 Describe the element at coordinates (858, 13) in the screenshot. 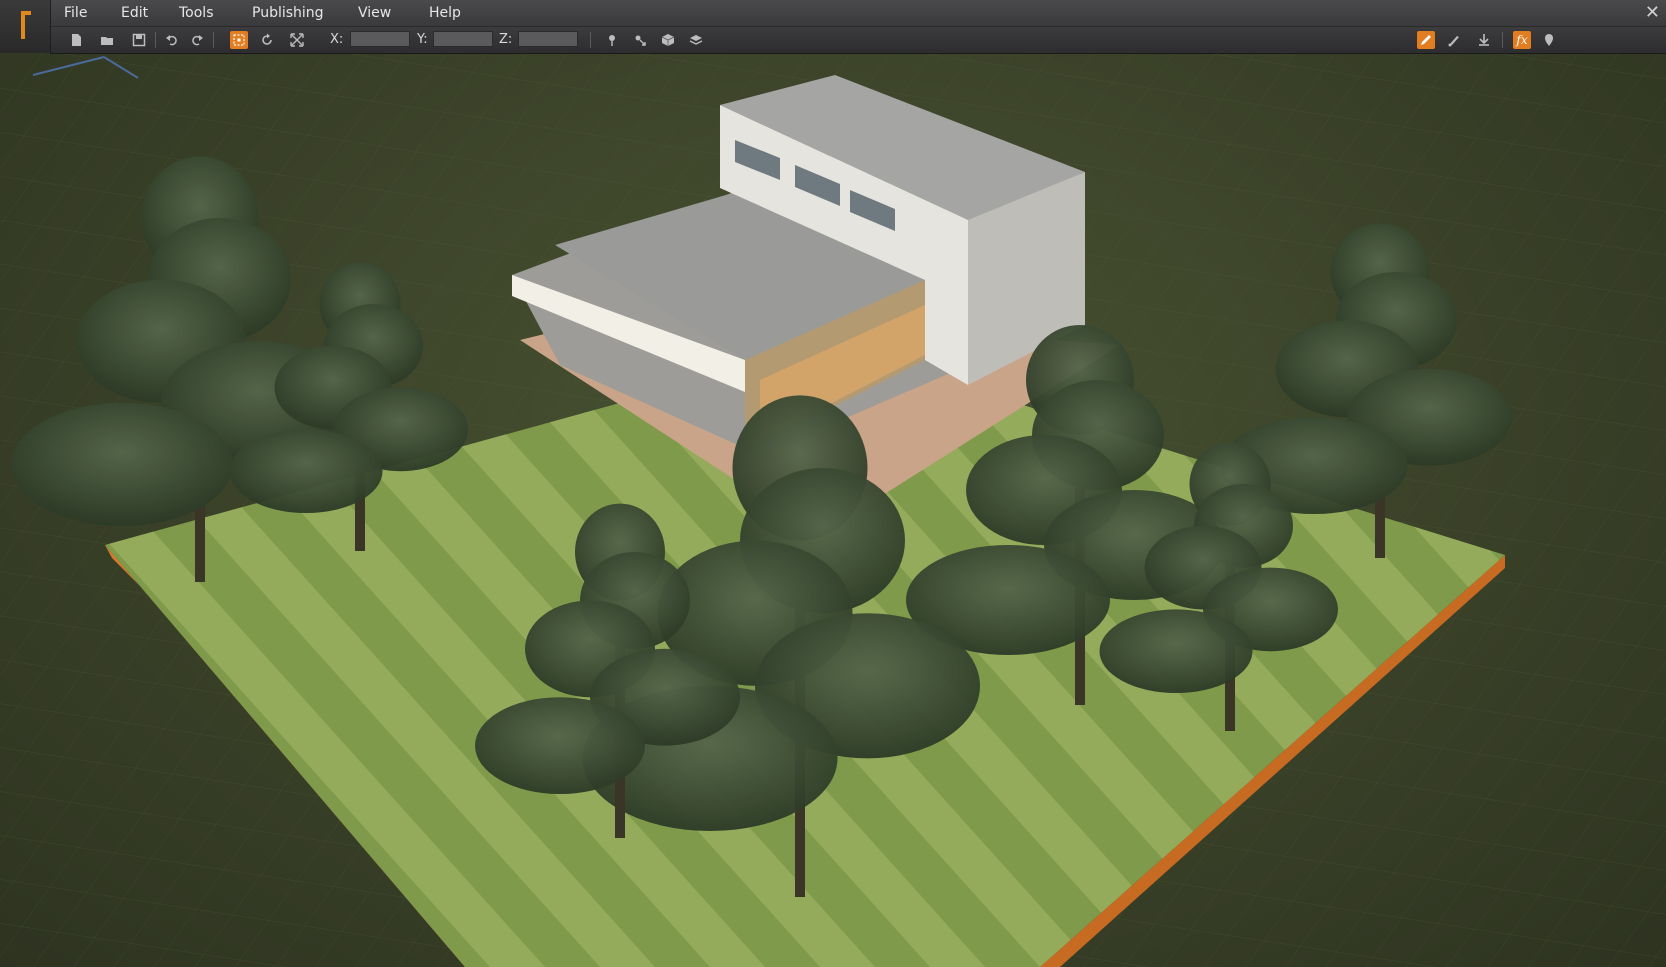

I see `menu-bar: File Edit Tools Publishing View Help ✕` at that location.